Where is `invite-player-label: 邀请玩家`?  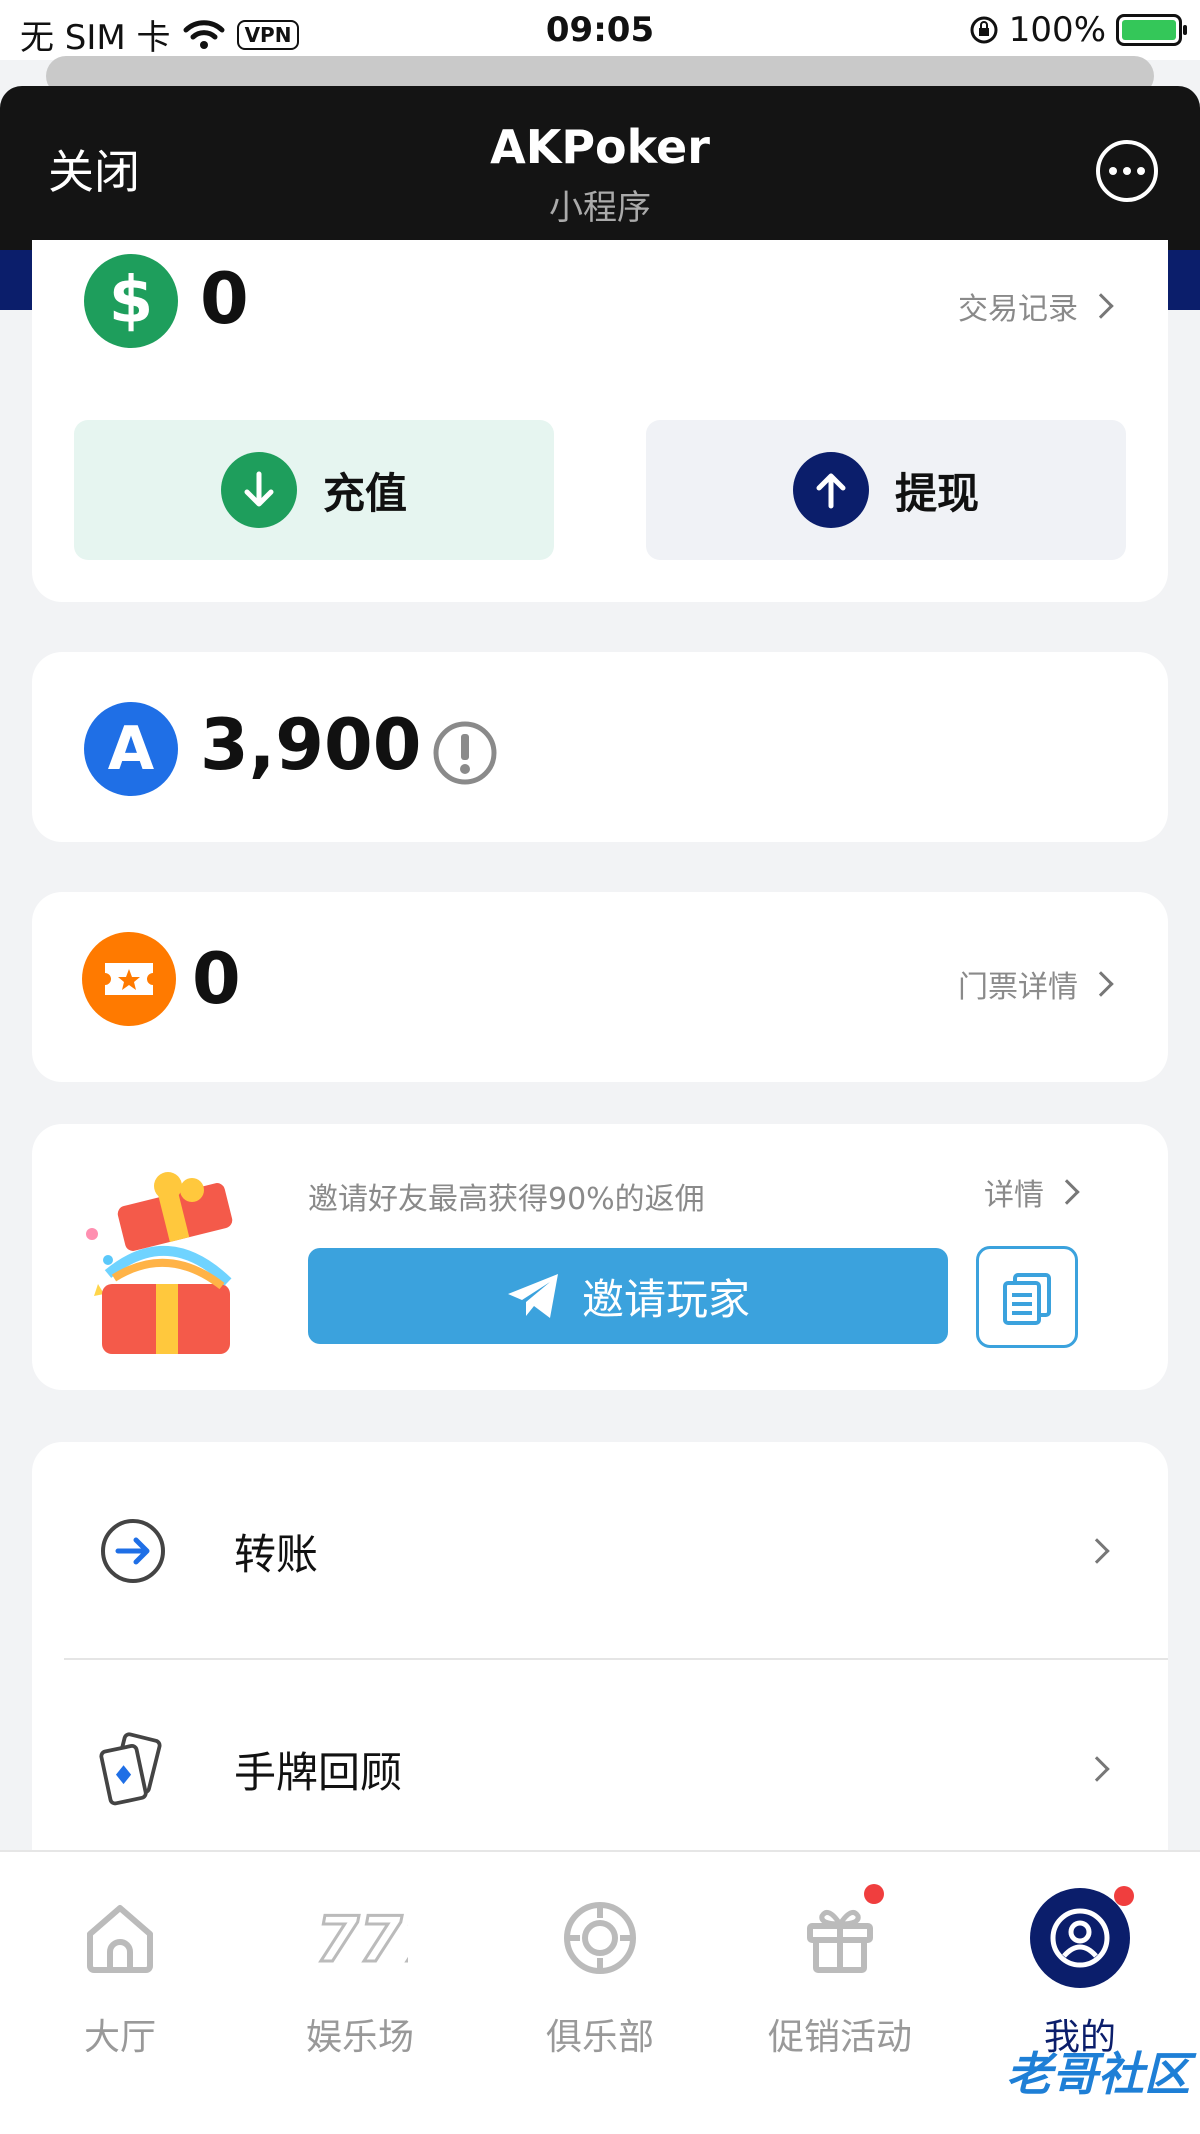 invite-player-label: 邀请玩家 is located at coordinates (665, 1299).